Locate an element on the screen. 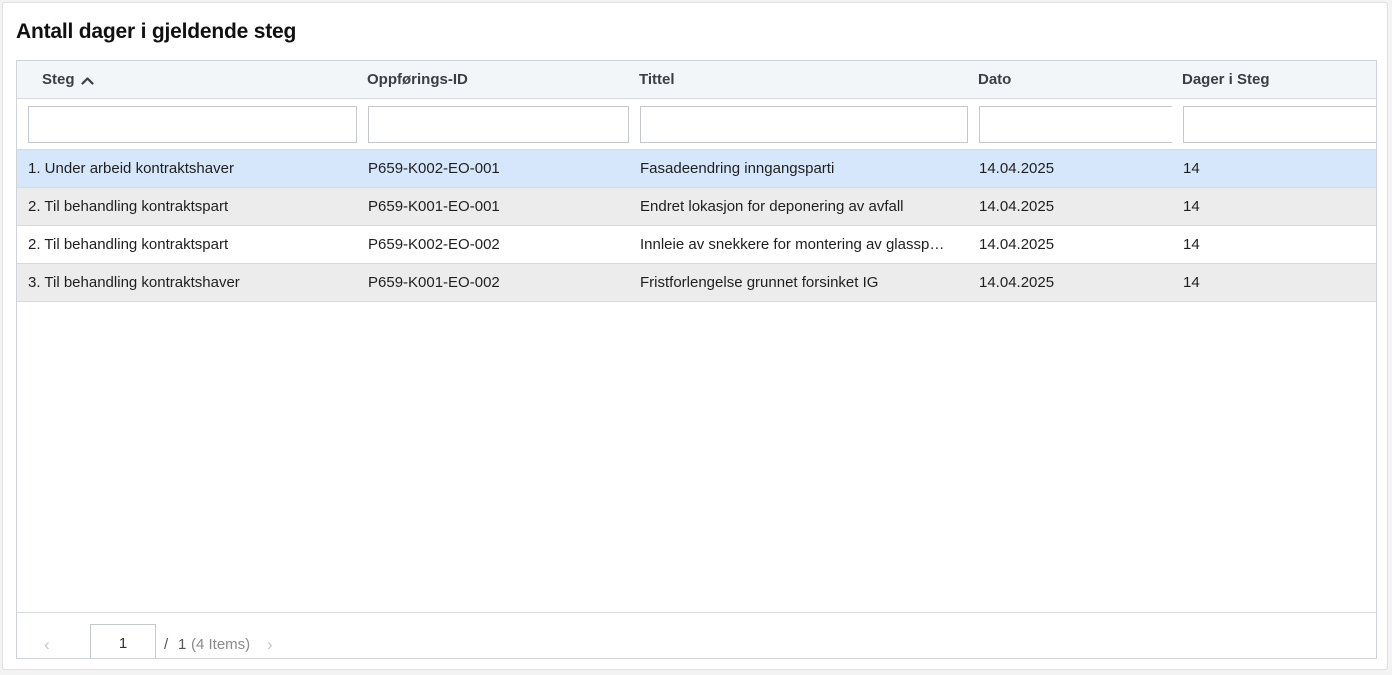  pagination: ‹ / 1 (4 Items) › is located at coordinates (696, 635).